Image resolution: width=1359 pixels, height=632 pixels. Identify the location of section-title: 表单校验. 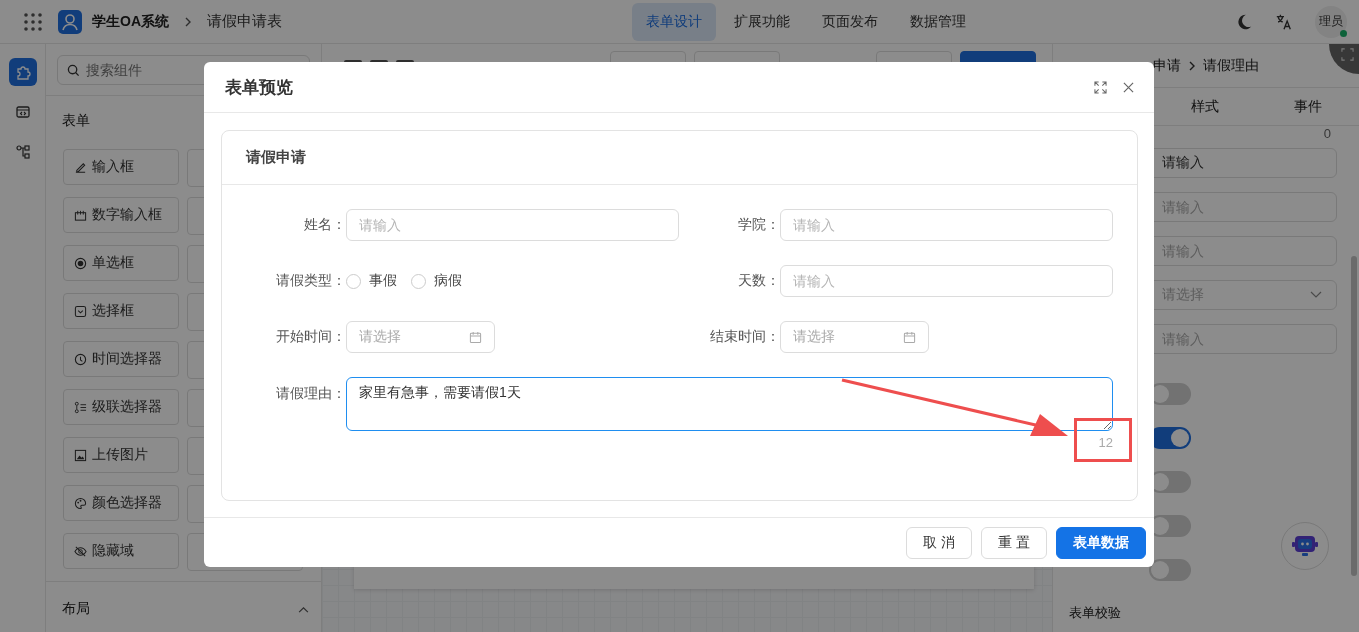
(1095, 613).